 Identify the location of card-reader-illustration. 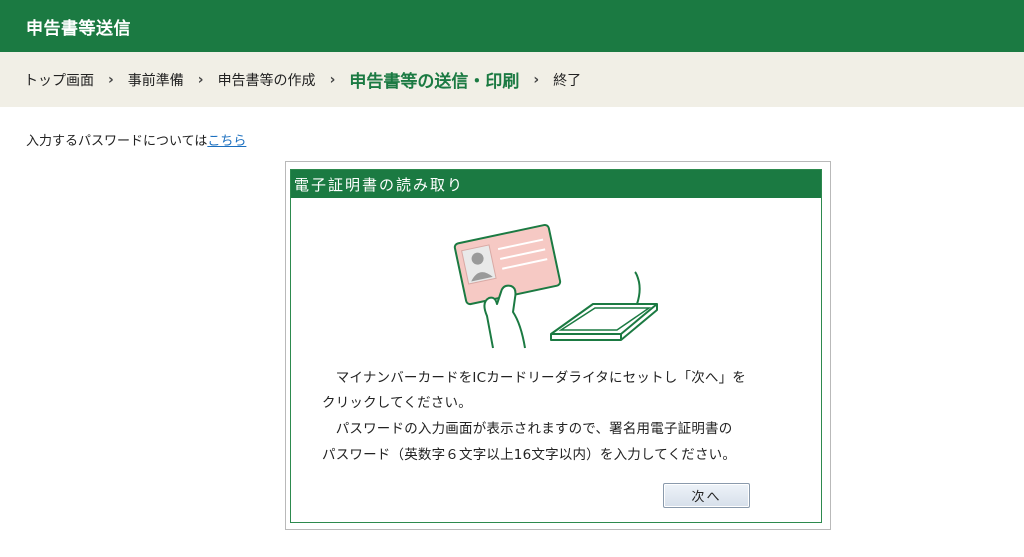
(555, 286).